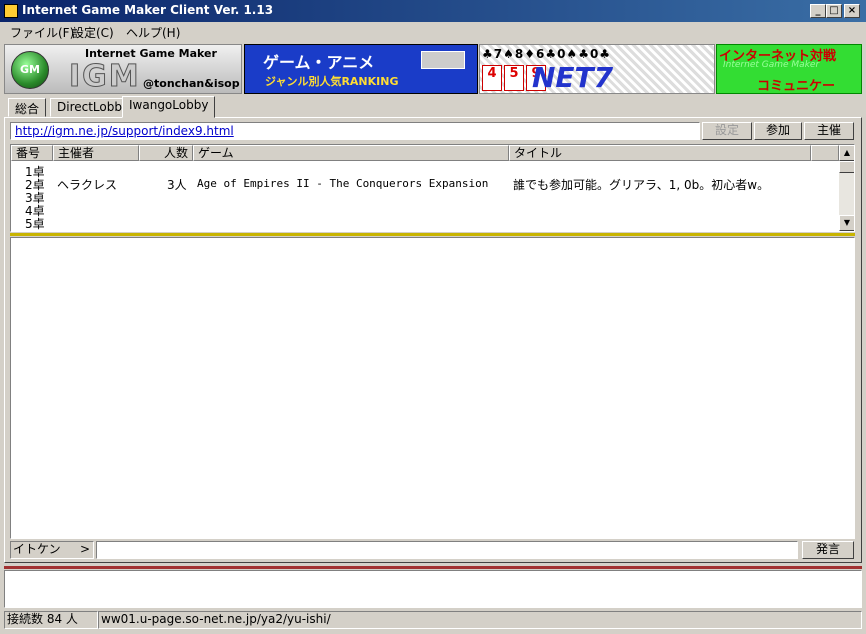 The height and width of the screenshot is (634, 866). I want to click on nickname-label: イトケン, so click(37, 549).